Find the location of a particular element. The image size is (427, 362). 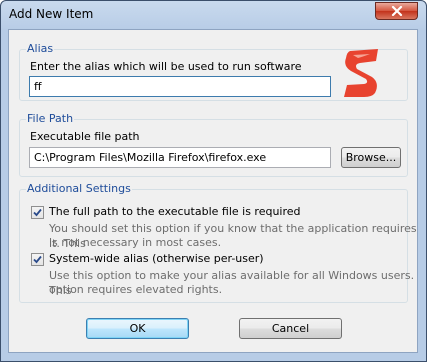

additional-settings-legend: Additional Settings is located at coordinates (79, 188).